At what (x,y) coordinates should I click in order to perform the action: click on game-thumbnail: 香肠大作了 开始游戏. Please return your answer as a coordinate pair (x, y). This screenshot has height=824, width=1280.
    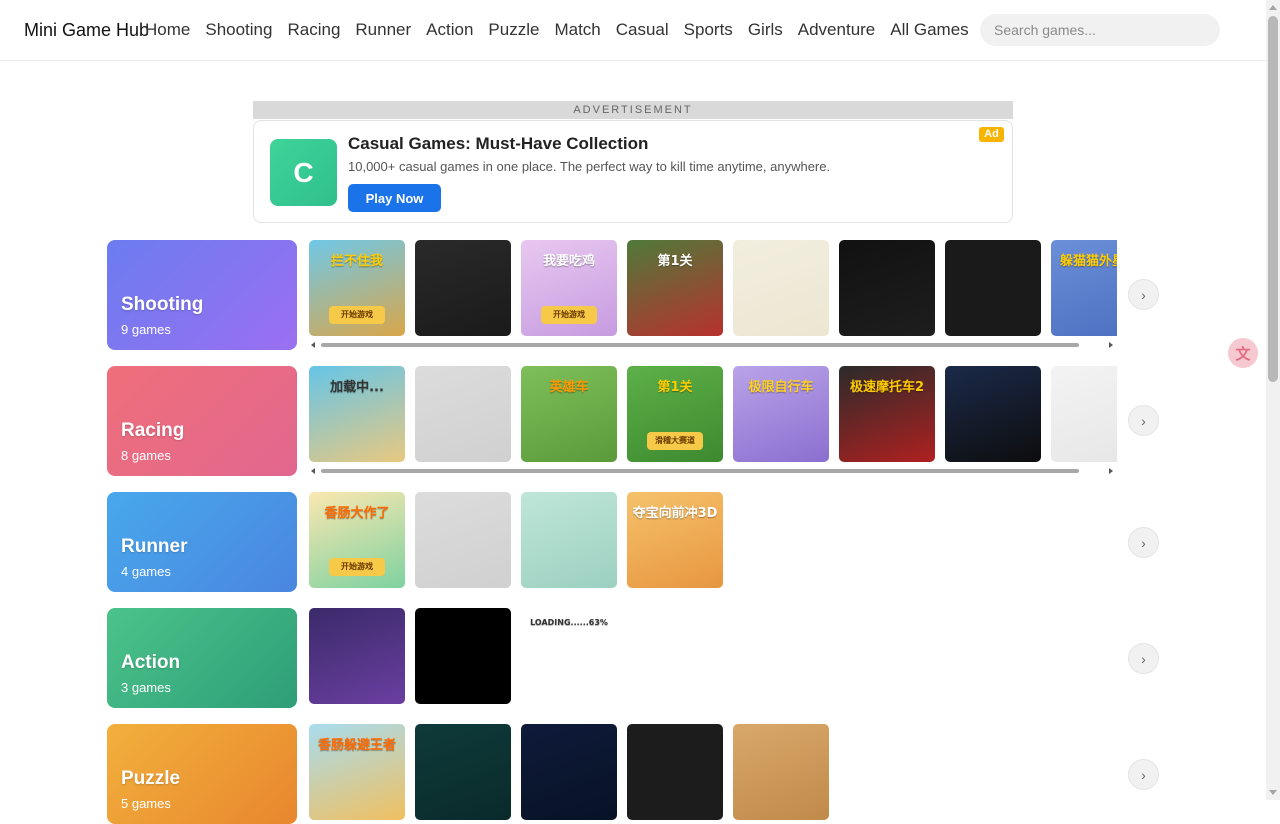
    Looking at the image, I should click on (357, 540).